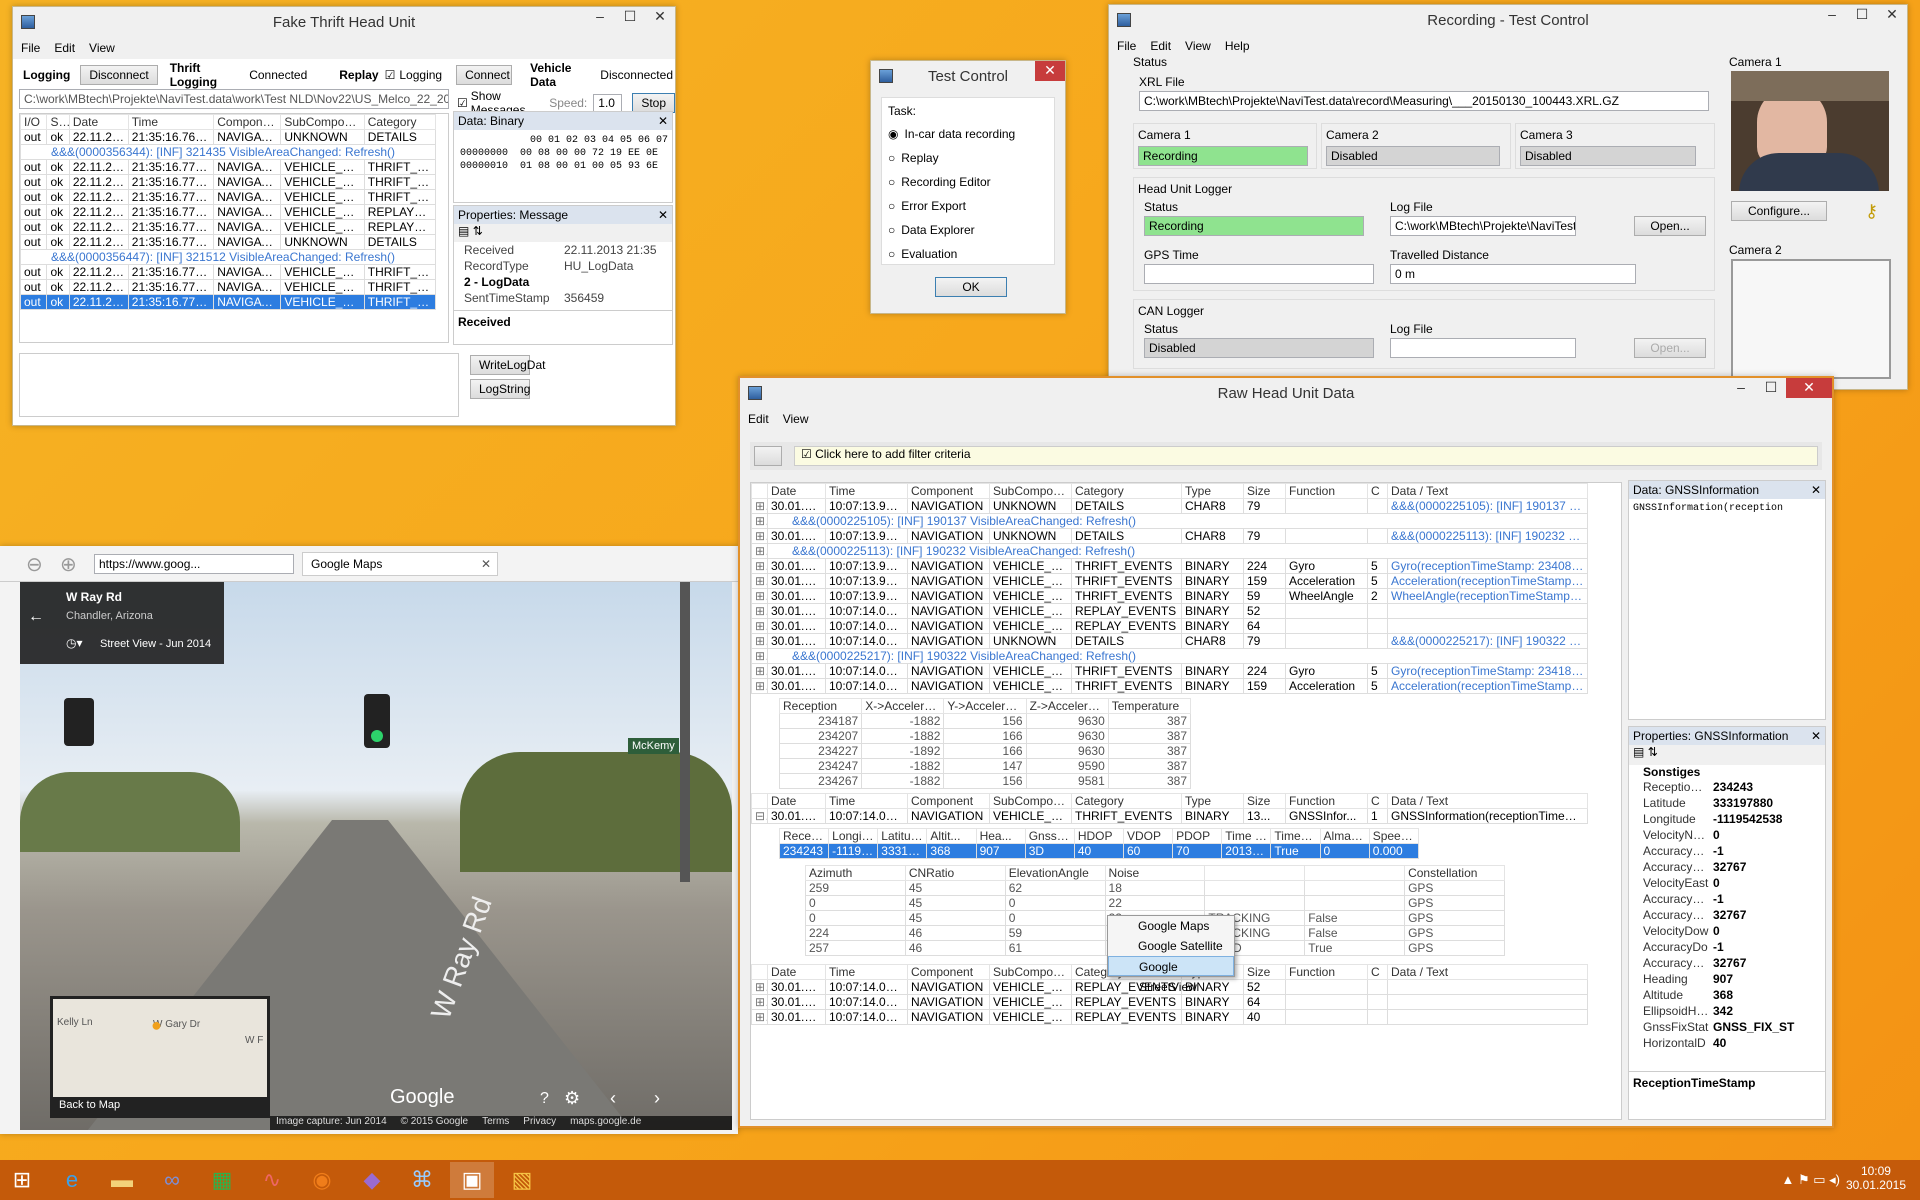  I want to click on column-header: Data / Text, so click(1487, 491).